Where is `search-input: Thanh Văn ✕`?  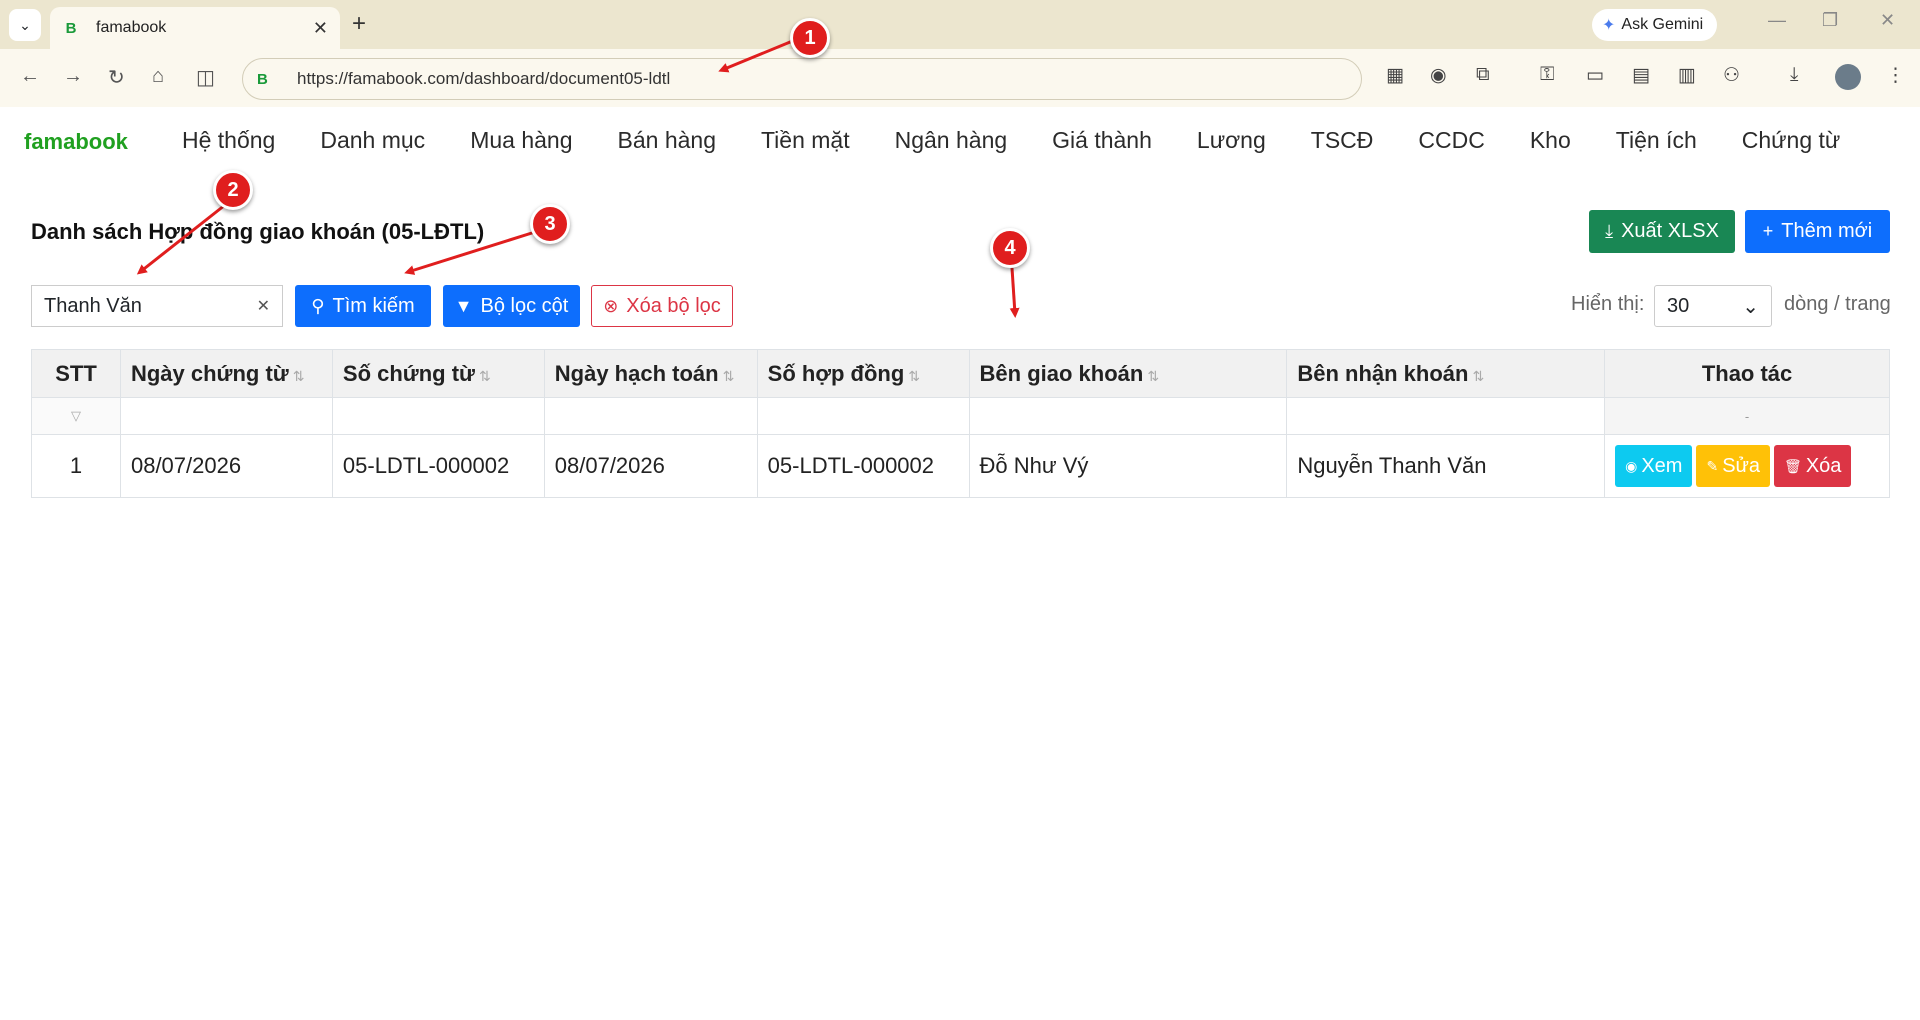
search-input: Thanh Văn ✕ is located at coordinates (157, 306).